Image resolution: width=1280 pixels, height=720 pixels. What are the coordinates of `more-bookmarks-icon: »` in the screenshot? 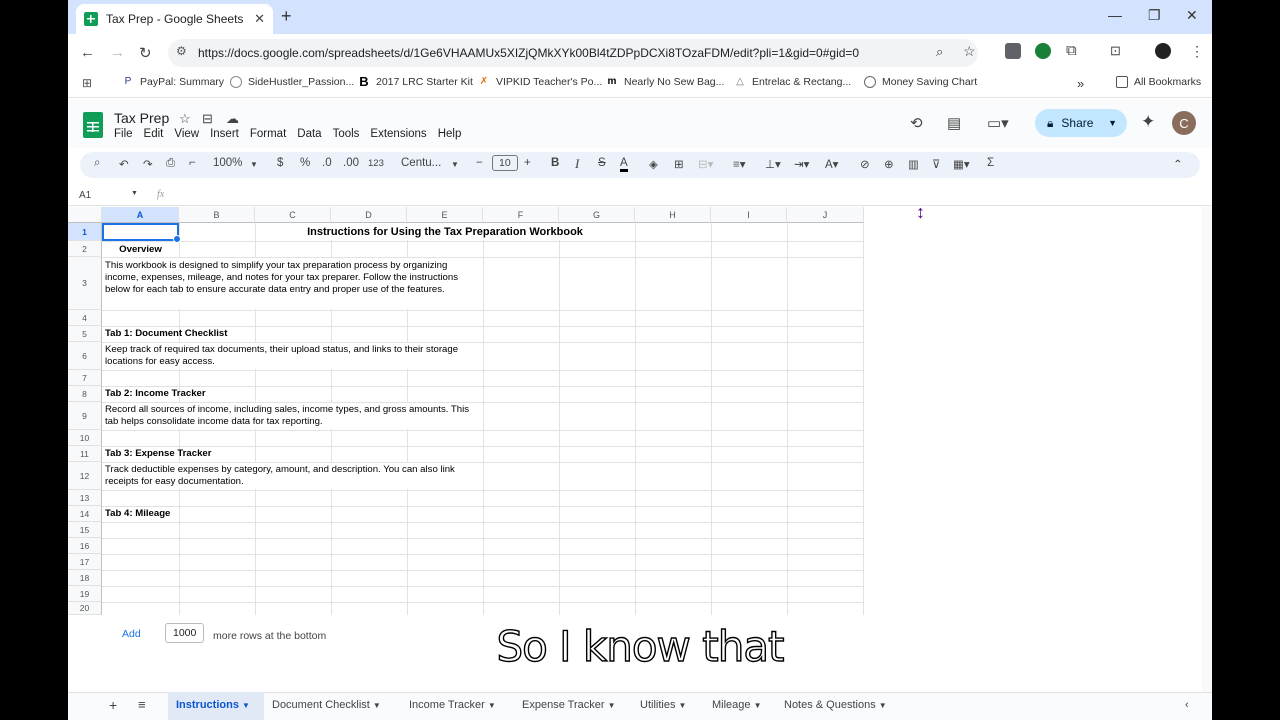 It's located at (1080, 83).